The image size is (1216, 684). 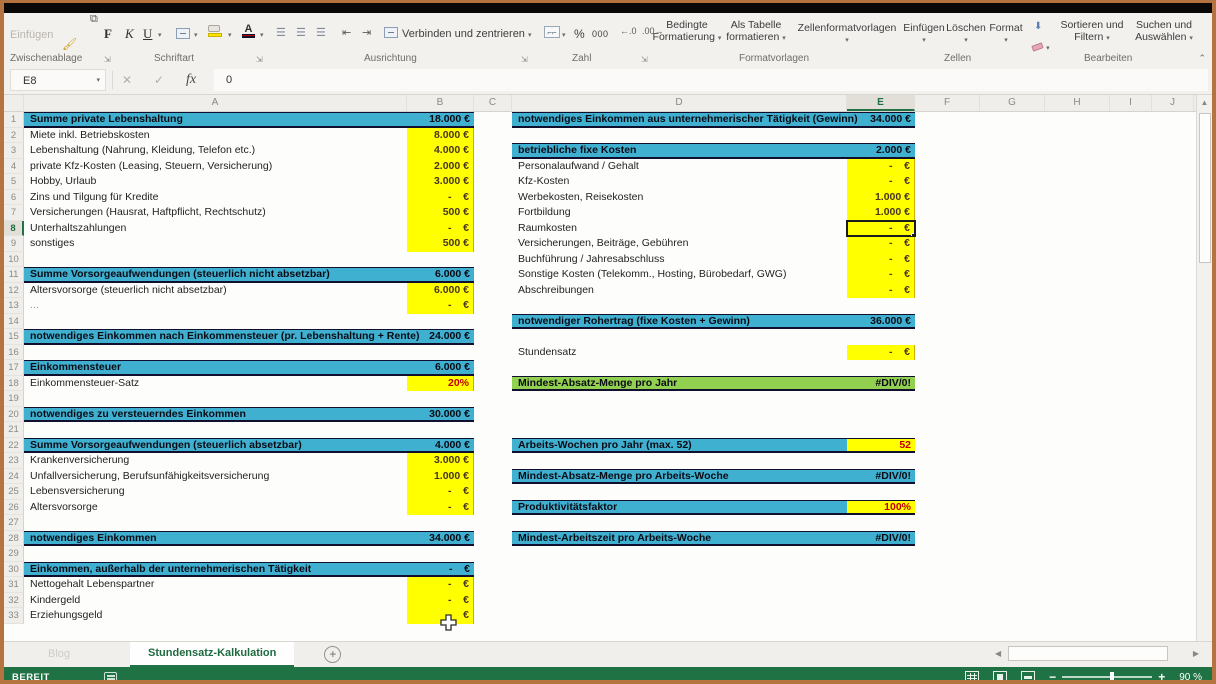 I want to click on row-header-15: 15, so click(x=14, y=337).